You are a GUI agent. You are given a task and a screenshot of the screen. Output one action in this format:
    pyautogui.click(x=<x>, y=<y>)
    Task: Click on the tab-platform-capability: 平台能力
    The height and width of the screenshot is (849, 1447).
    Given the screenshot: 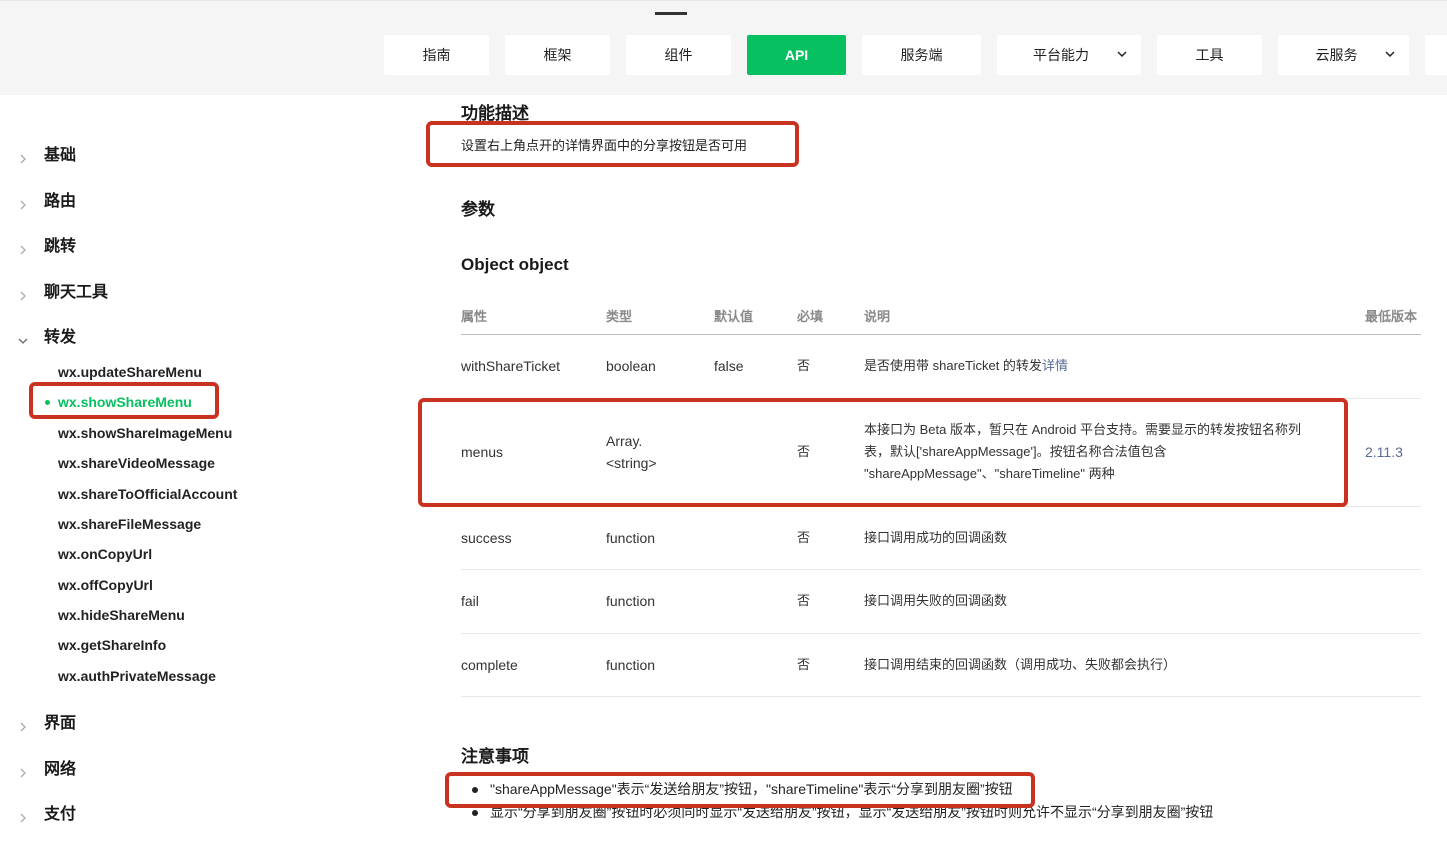 What is the action you would take?
    pyautogui.click(x=1069, y=55)
    